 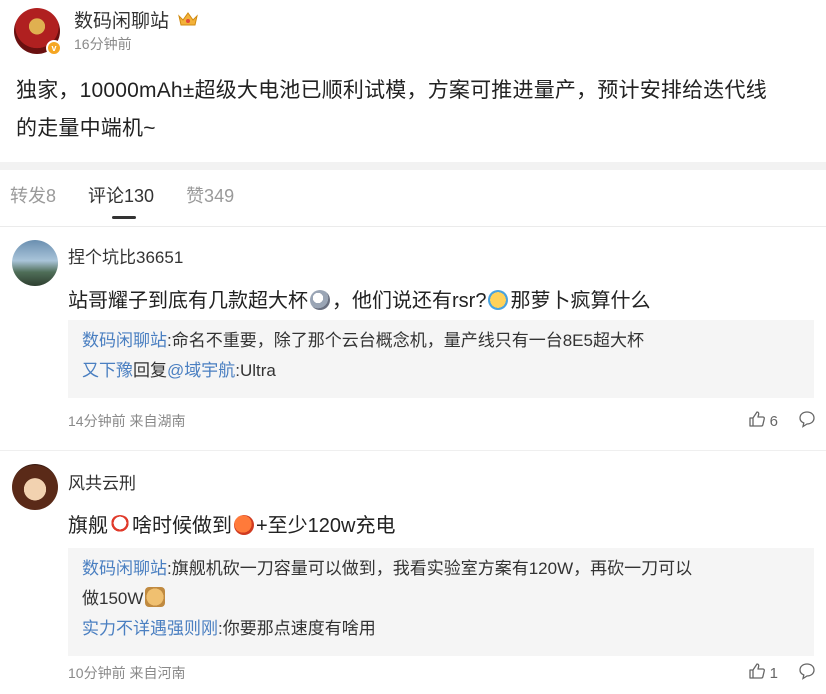 I want to click on reply-label: 回复, so click(x=150, y=370).